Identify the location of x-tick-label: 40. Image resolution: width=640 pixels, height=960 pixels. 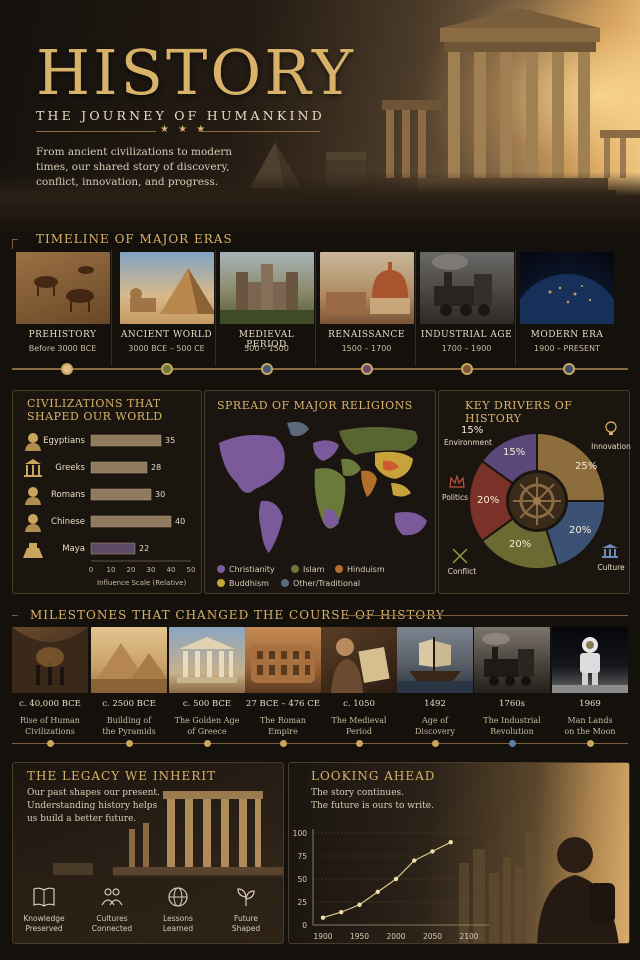
(171, 570).